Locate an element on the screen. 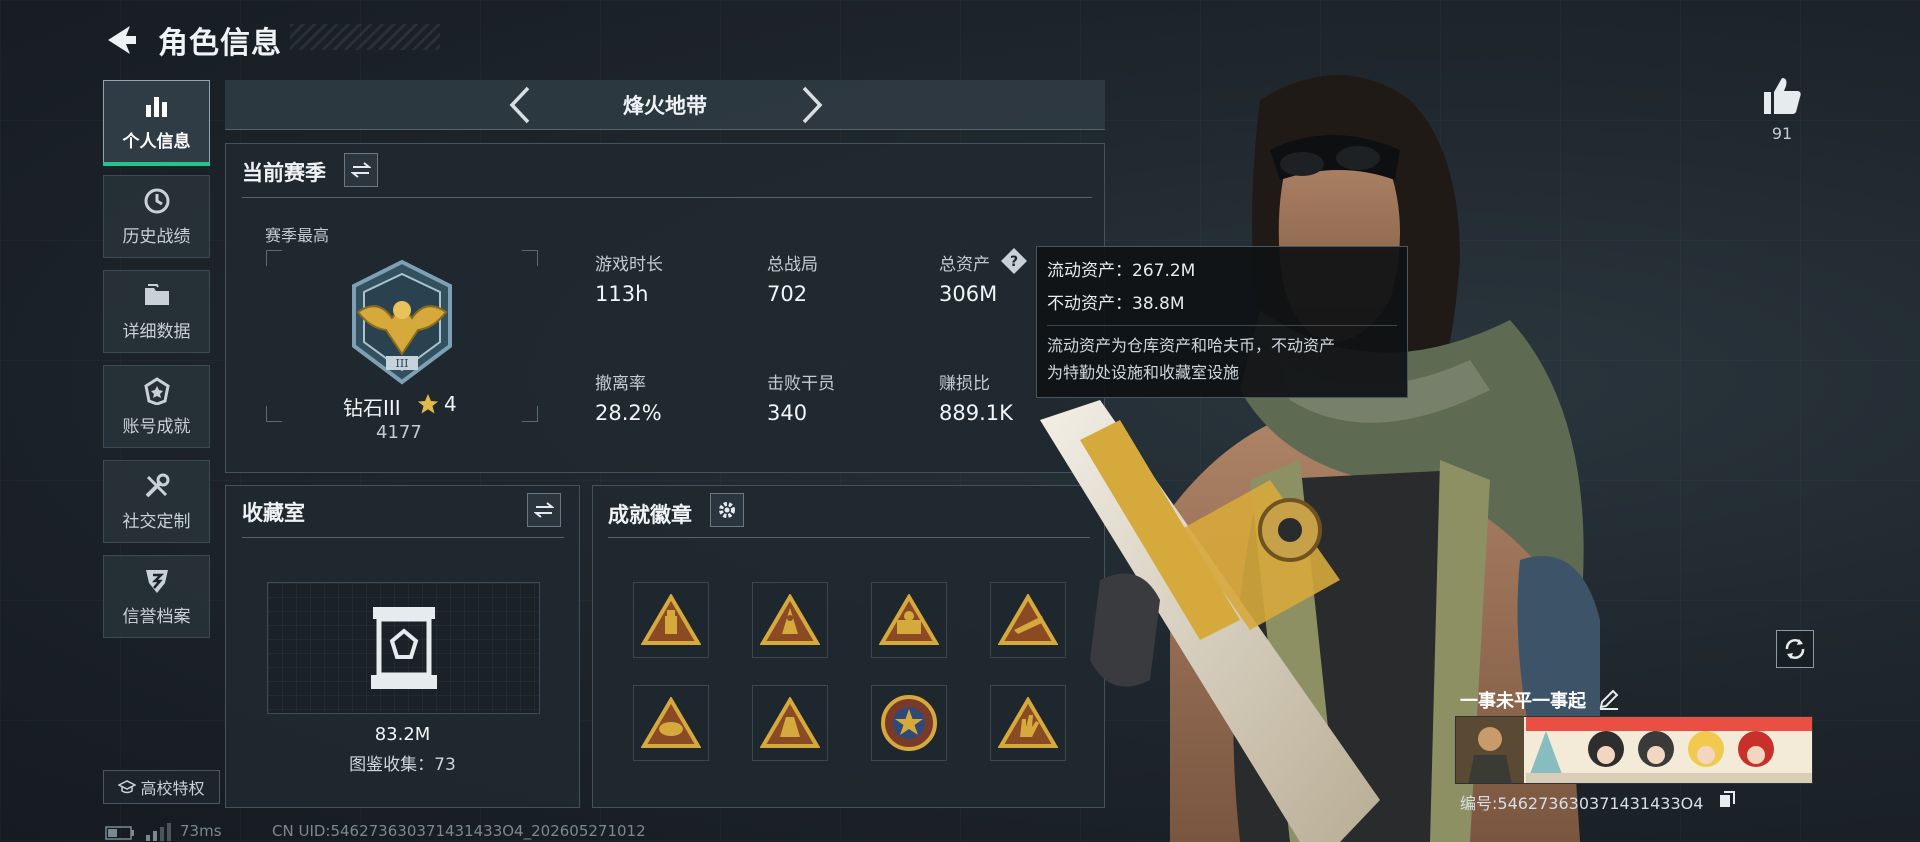 This screenshot has width=1920, height=842. badge-1-icon is located at coordinates (671, 619).